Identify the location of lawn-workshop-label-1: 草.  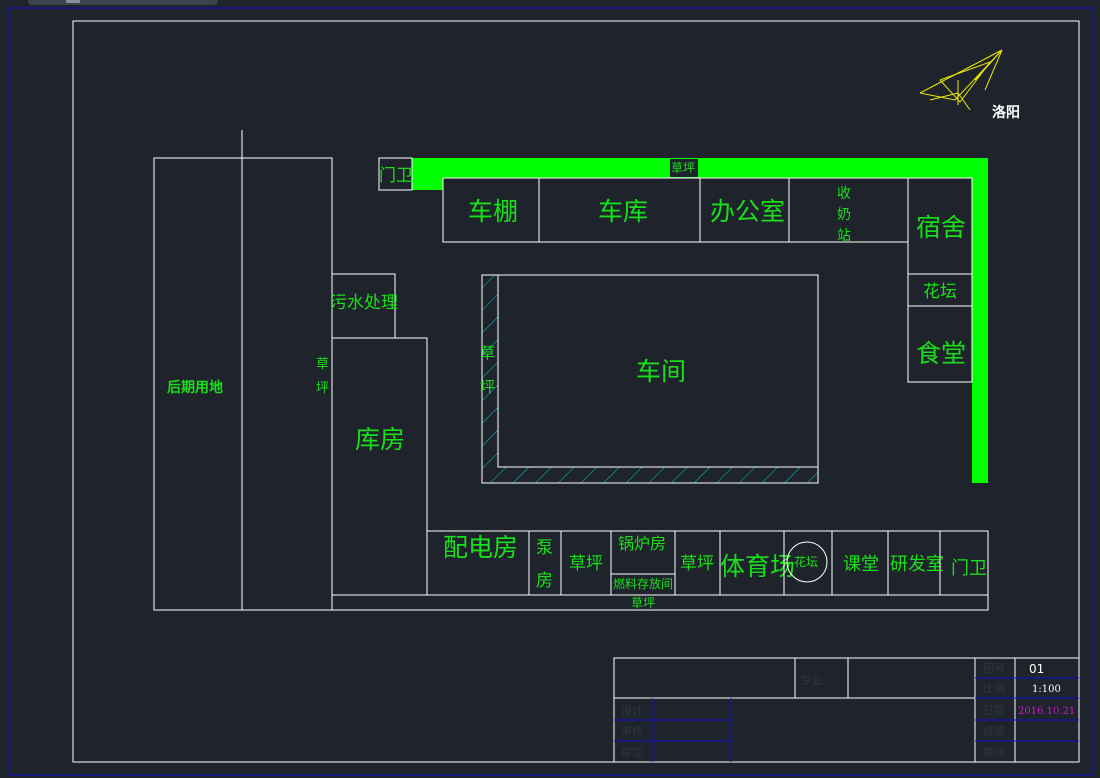
(487, 353).